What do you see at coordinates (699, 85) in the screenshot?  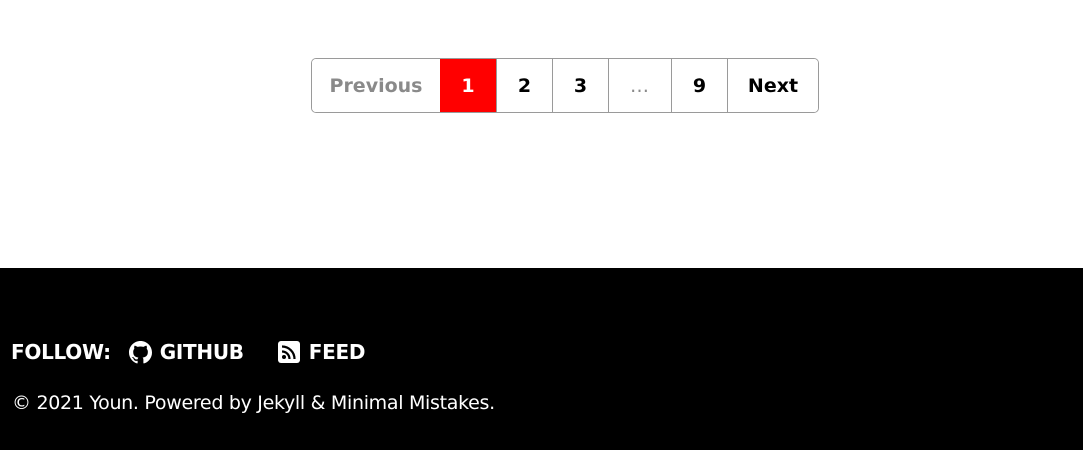 I see `page-9-button: 9` at bounding box center [699, 85].